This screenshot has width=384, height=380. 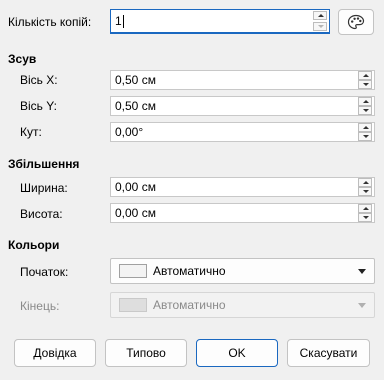 I want to click on palette-button, so click(x=356, y=22).